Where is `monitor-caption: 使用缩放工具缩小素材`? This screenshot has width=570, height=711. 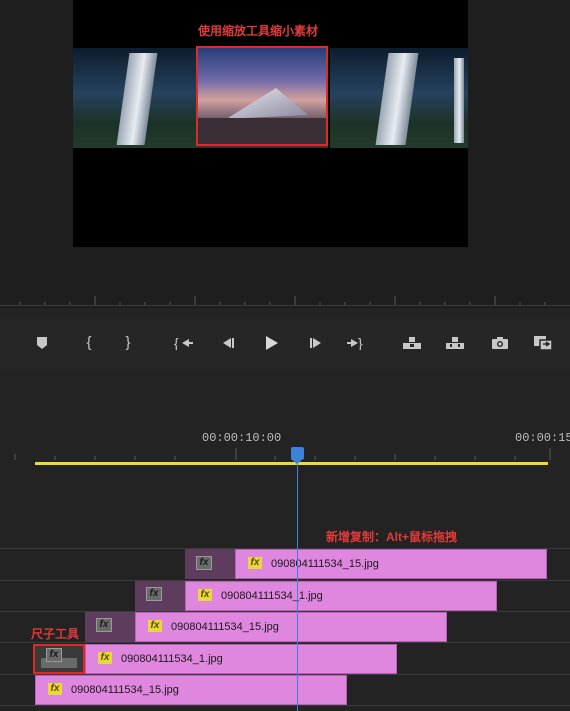 monitor-caption: 使用缩放工具缩小素材 is located at coordinates (258, 31).